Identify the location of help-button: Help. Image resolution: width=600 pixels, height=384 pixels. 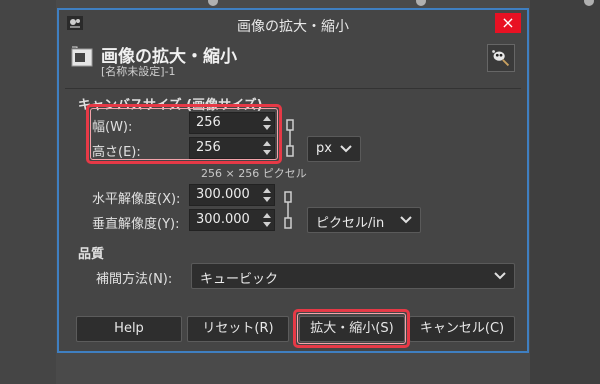
(129, 329).